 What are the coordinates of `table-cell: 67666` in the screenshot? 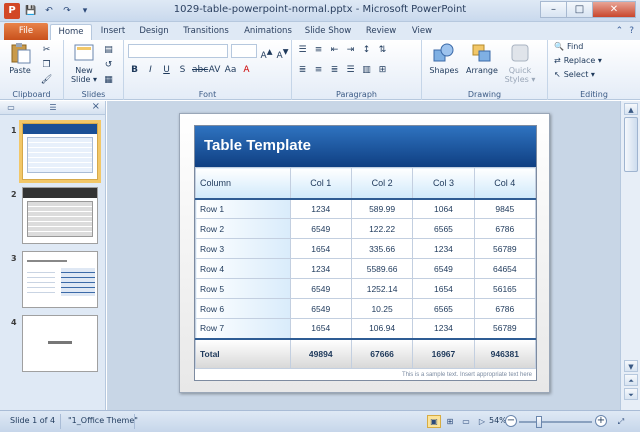 It's located at (382, 353).